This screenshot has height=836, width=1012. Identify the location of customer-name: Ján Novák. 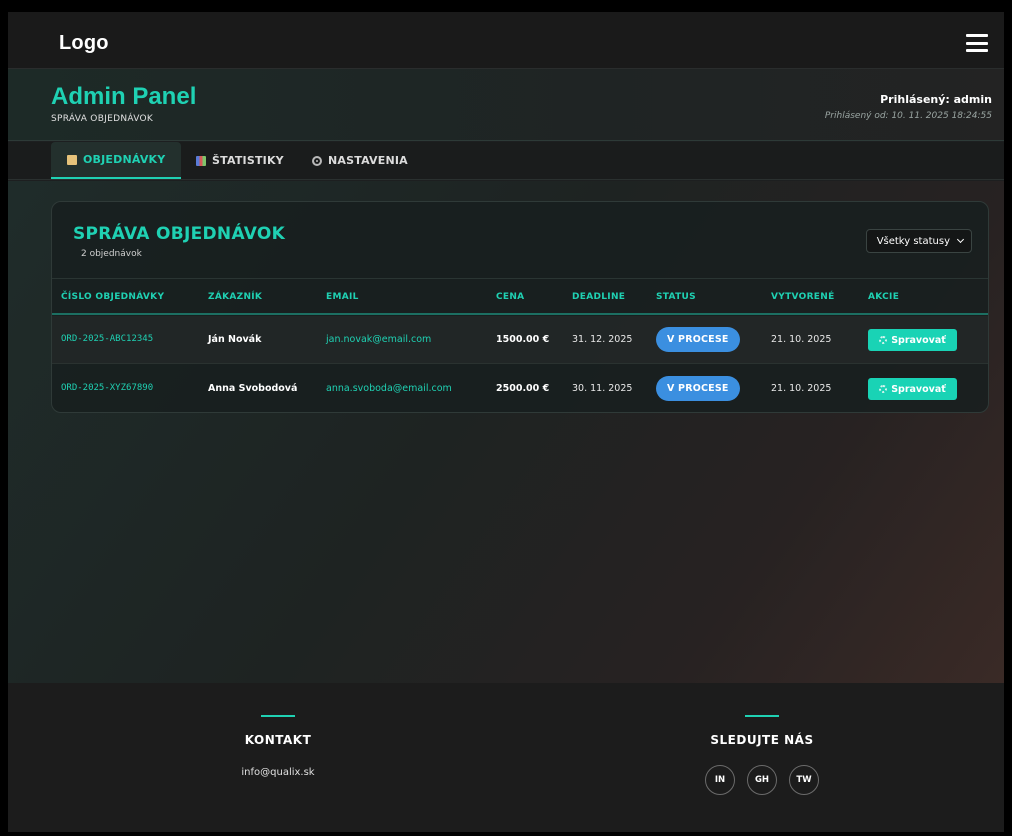
(235, 339).